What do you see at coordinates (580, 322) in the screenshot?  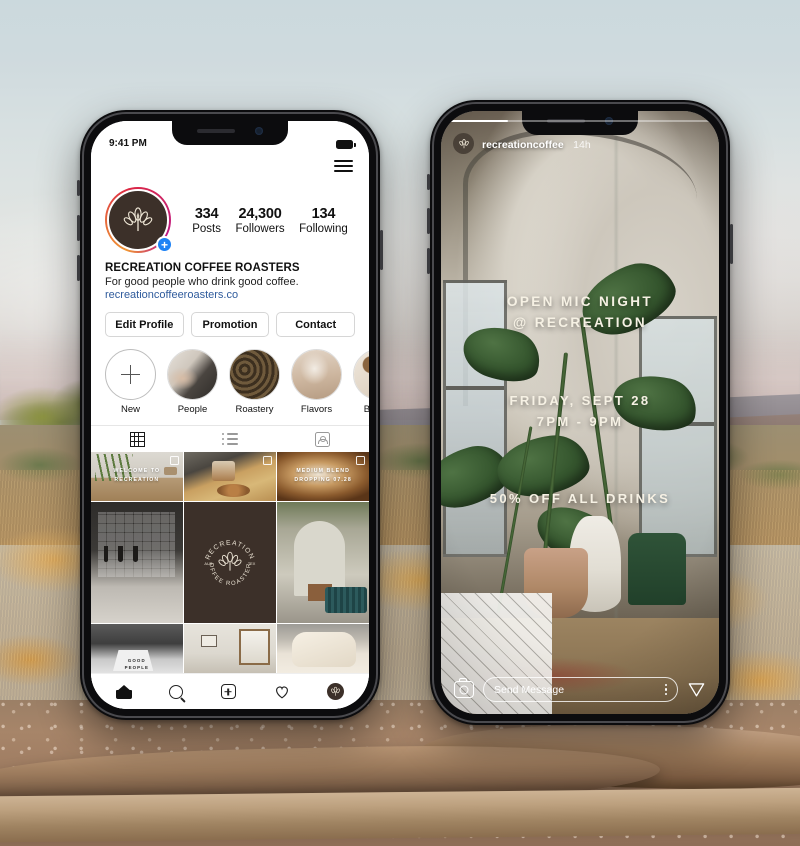 I see `story-headline-line2: @ RECREATION` at bounding box center [580, 322].